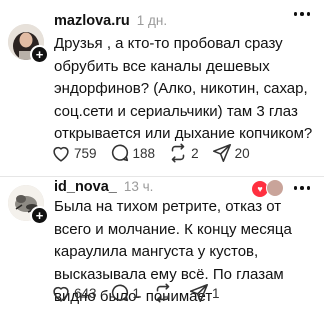 This screenshot has height=316, width=324. I want to click on username: mazlova.ru, so click(92, 21).